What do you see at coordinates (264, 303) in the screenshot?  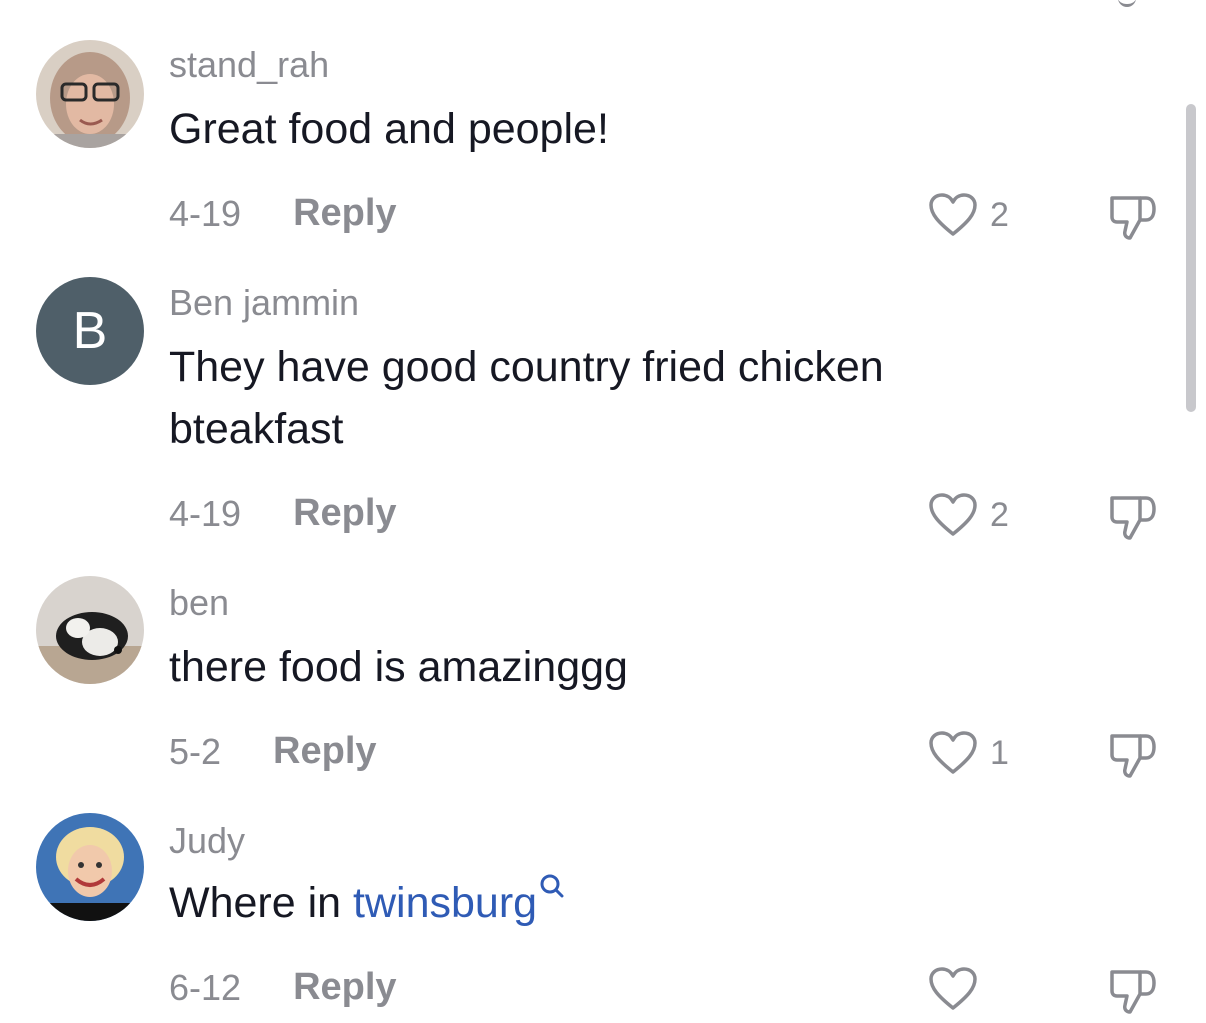 I see `comment-username: Ben jammin` at bounding box center [264, 303].